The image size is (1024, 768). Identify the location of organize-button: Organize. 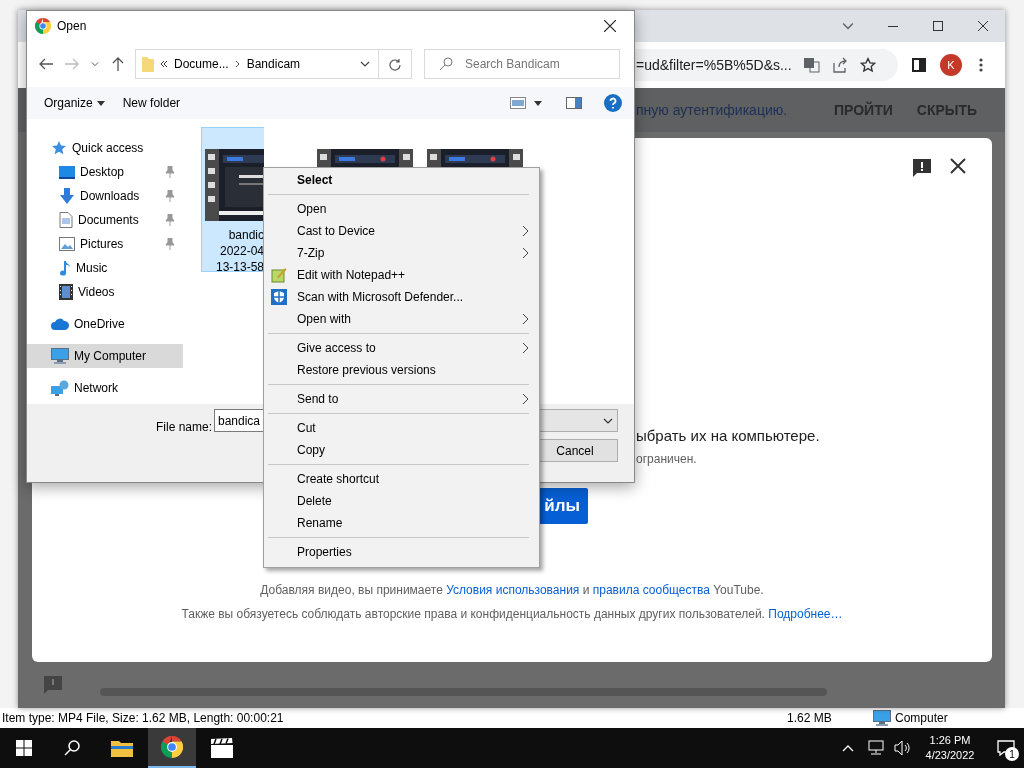
(74, 103).